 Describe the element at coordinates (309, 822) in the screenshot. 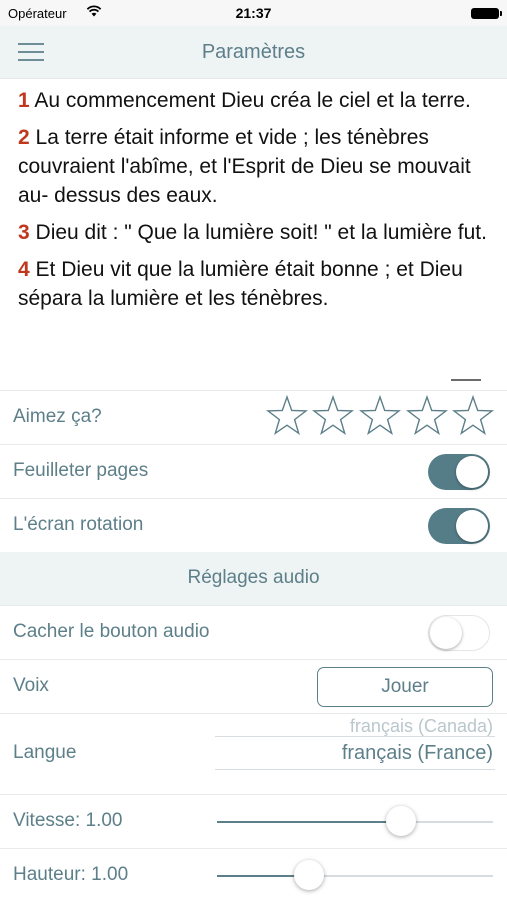

I see `slider-fill` at that location.